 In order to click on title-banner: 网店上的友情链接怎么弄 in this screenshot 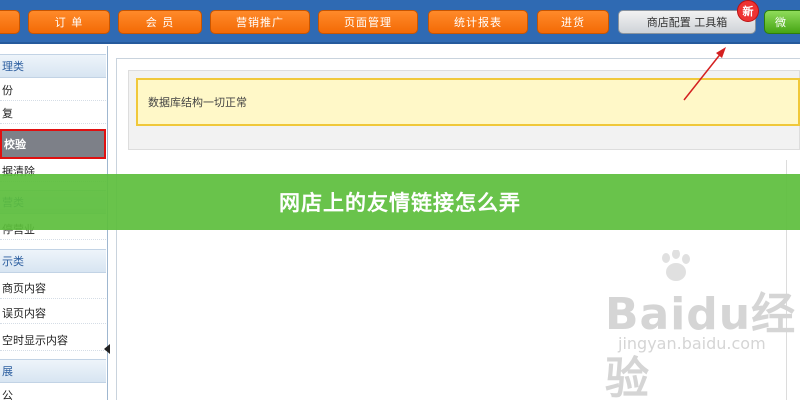, I will do `click(400, 202)`.